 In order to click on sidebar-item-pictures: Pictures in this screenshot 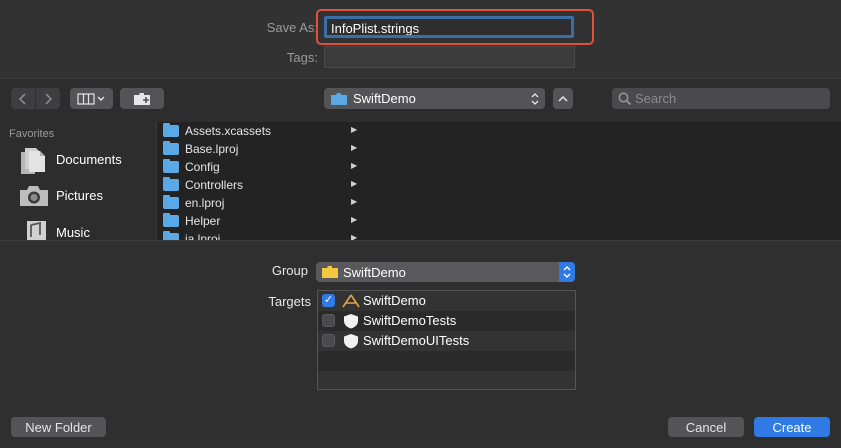, I will do `click(83, 199)`.